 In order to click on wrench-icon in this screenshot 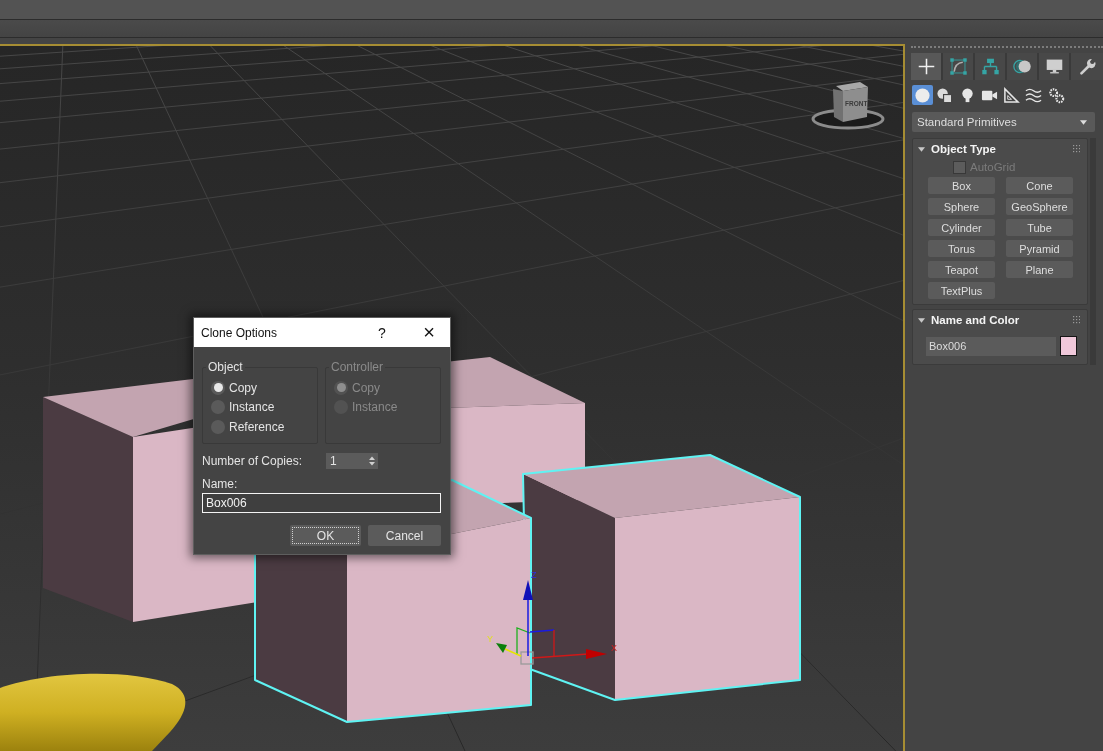, I will do `click(1087, 66)`.